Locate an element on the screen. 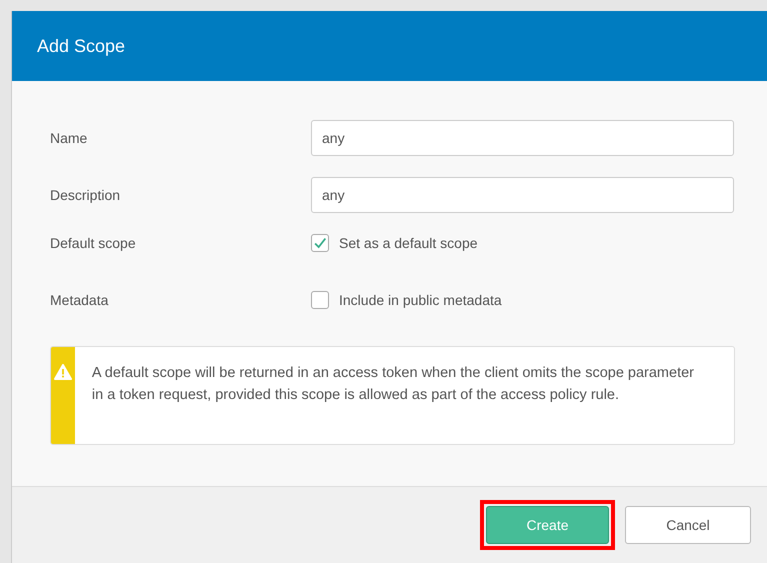 Image resolution: width=767 pixels, height=563 pixels. field-label: Metadata is located at coordinates (80, 300).